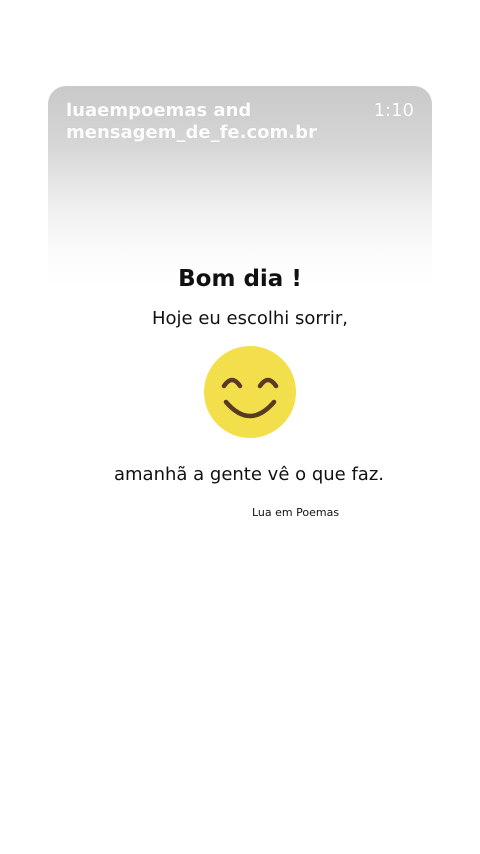  I want to click on source-attribution: luaempoemas and mensagem_de_fe.com.br, so click(191, 122).